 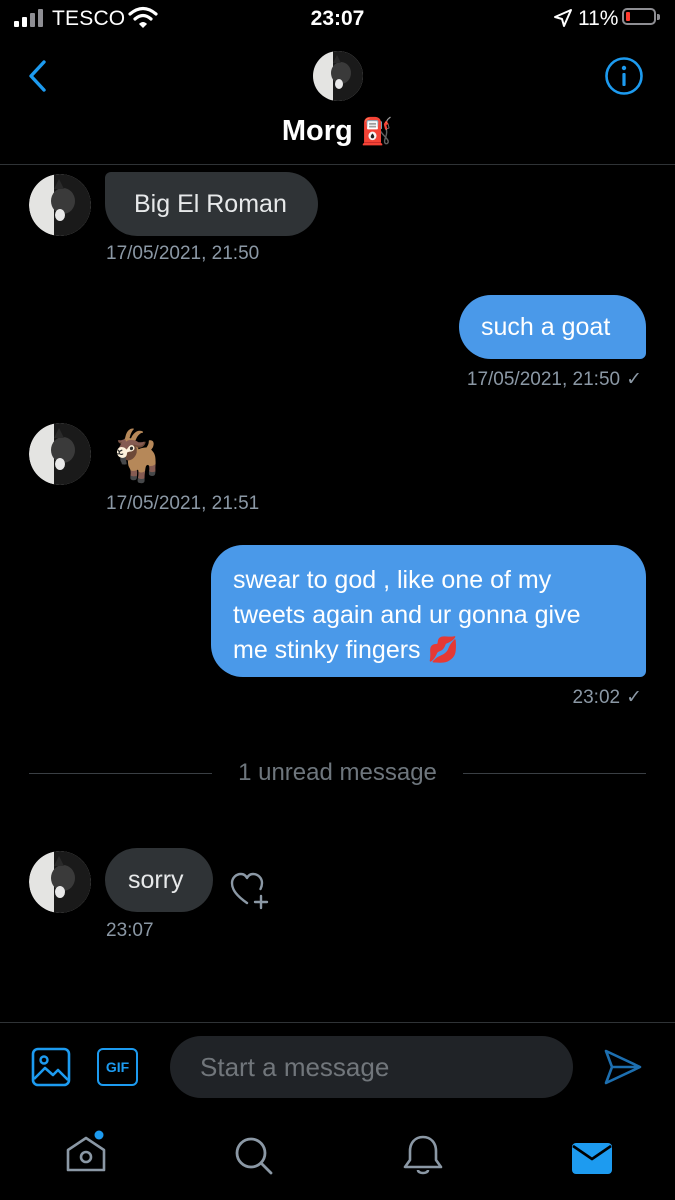 I want to click on message-timestamp: 23:07, so click(x=130, y=930).